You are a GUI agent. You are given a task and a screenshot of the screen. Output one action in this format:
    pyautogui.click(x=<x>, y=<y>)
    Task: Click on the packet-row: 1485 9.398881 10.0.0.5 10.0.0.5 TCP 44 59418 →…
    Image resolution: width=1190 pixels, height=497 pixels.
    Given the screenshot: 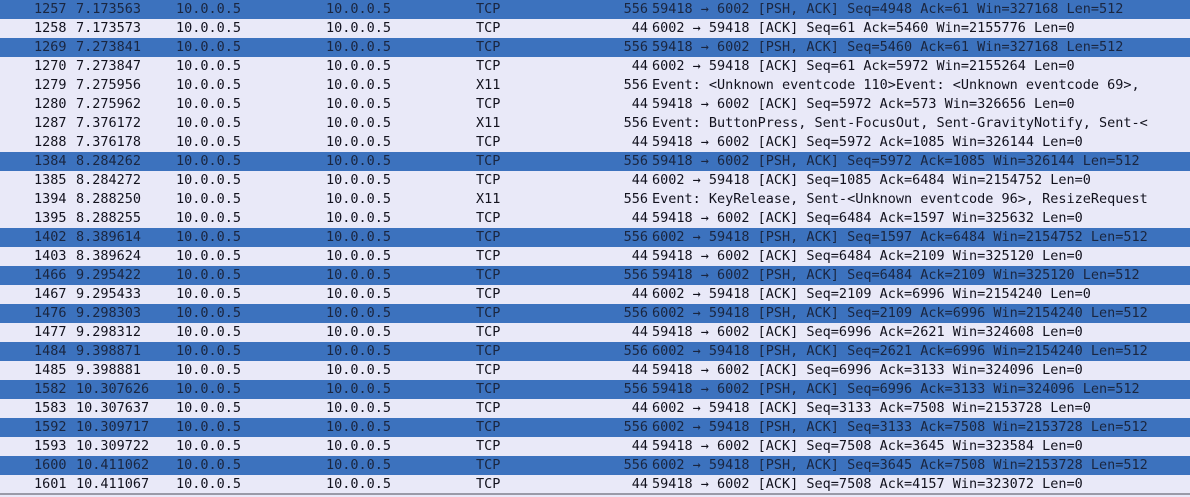 What is the action you would take?
    pyautogui.click(x=595, y=370)
    